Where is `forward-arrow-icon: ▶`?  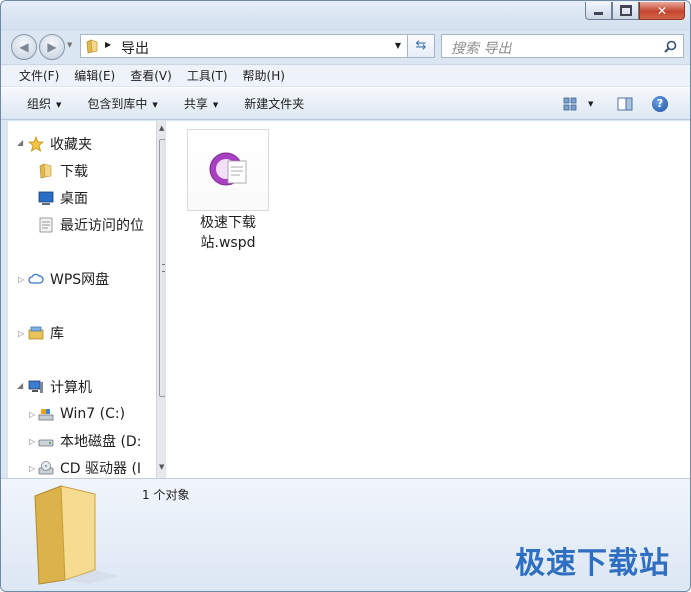 forward-arrow-icon: ▶ is located at coordinates (52, 47).